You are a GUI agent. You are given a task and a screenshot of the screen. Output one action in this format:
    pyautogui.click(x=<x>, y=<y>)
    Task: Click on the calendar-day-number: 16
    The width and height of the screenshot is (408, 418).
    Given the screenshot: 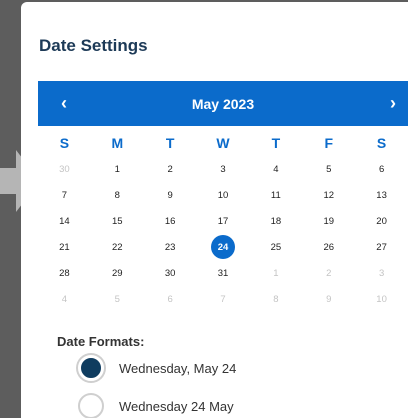 What is the action you would take?
    pyautogui.click(x=170, y=221)
    